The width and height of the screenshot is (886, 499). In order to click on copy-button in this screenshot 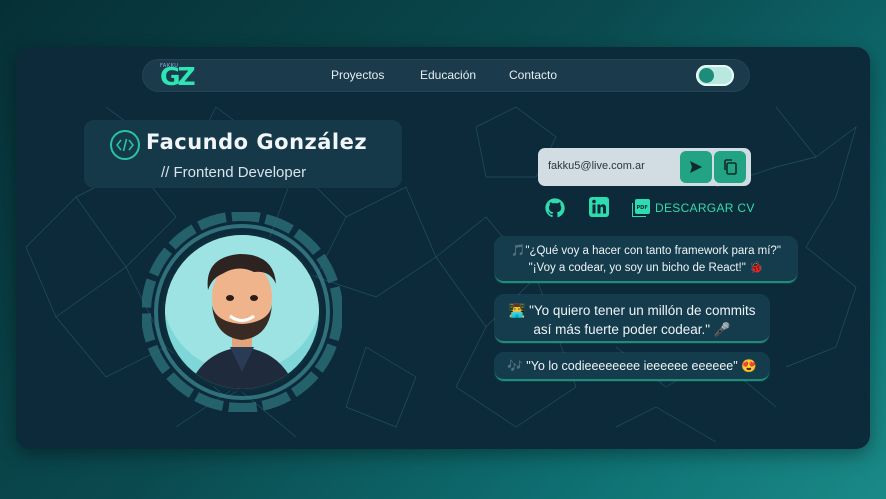, I will do `click(730, 167)`.